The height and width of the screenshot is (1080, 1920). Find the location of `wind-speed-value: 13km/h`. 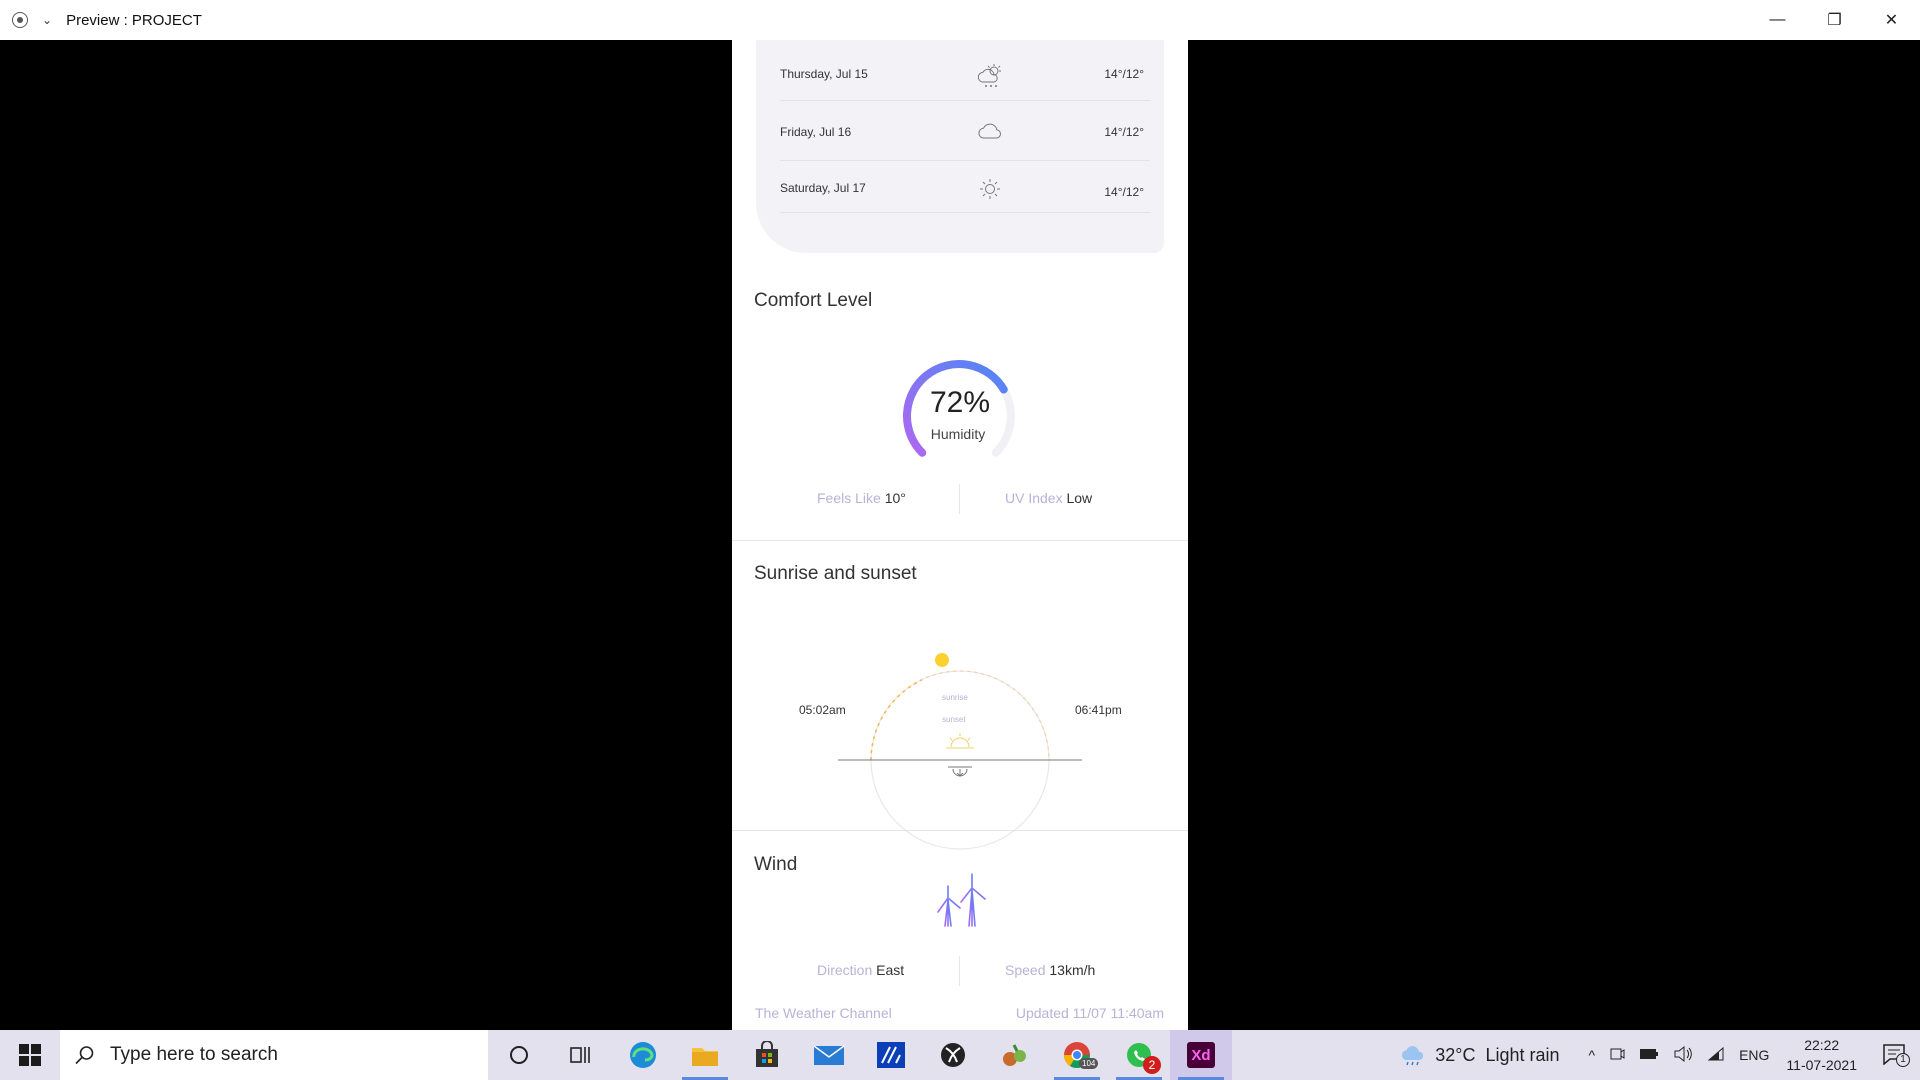

wind-speed-value: 13km/h is located at coordinates (1072, 970).